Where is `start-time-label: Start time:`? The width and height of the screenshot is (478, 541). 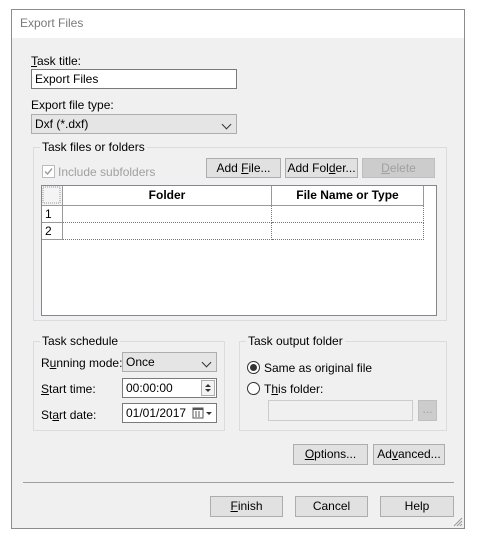
start-time-label: Start time: is located at coordinates (68, 389).